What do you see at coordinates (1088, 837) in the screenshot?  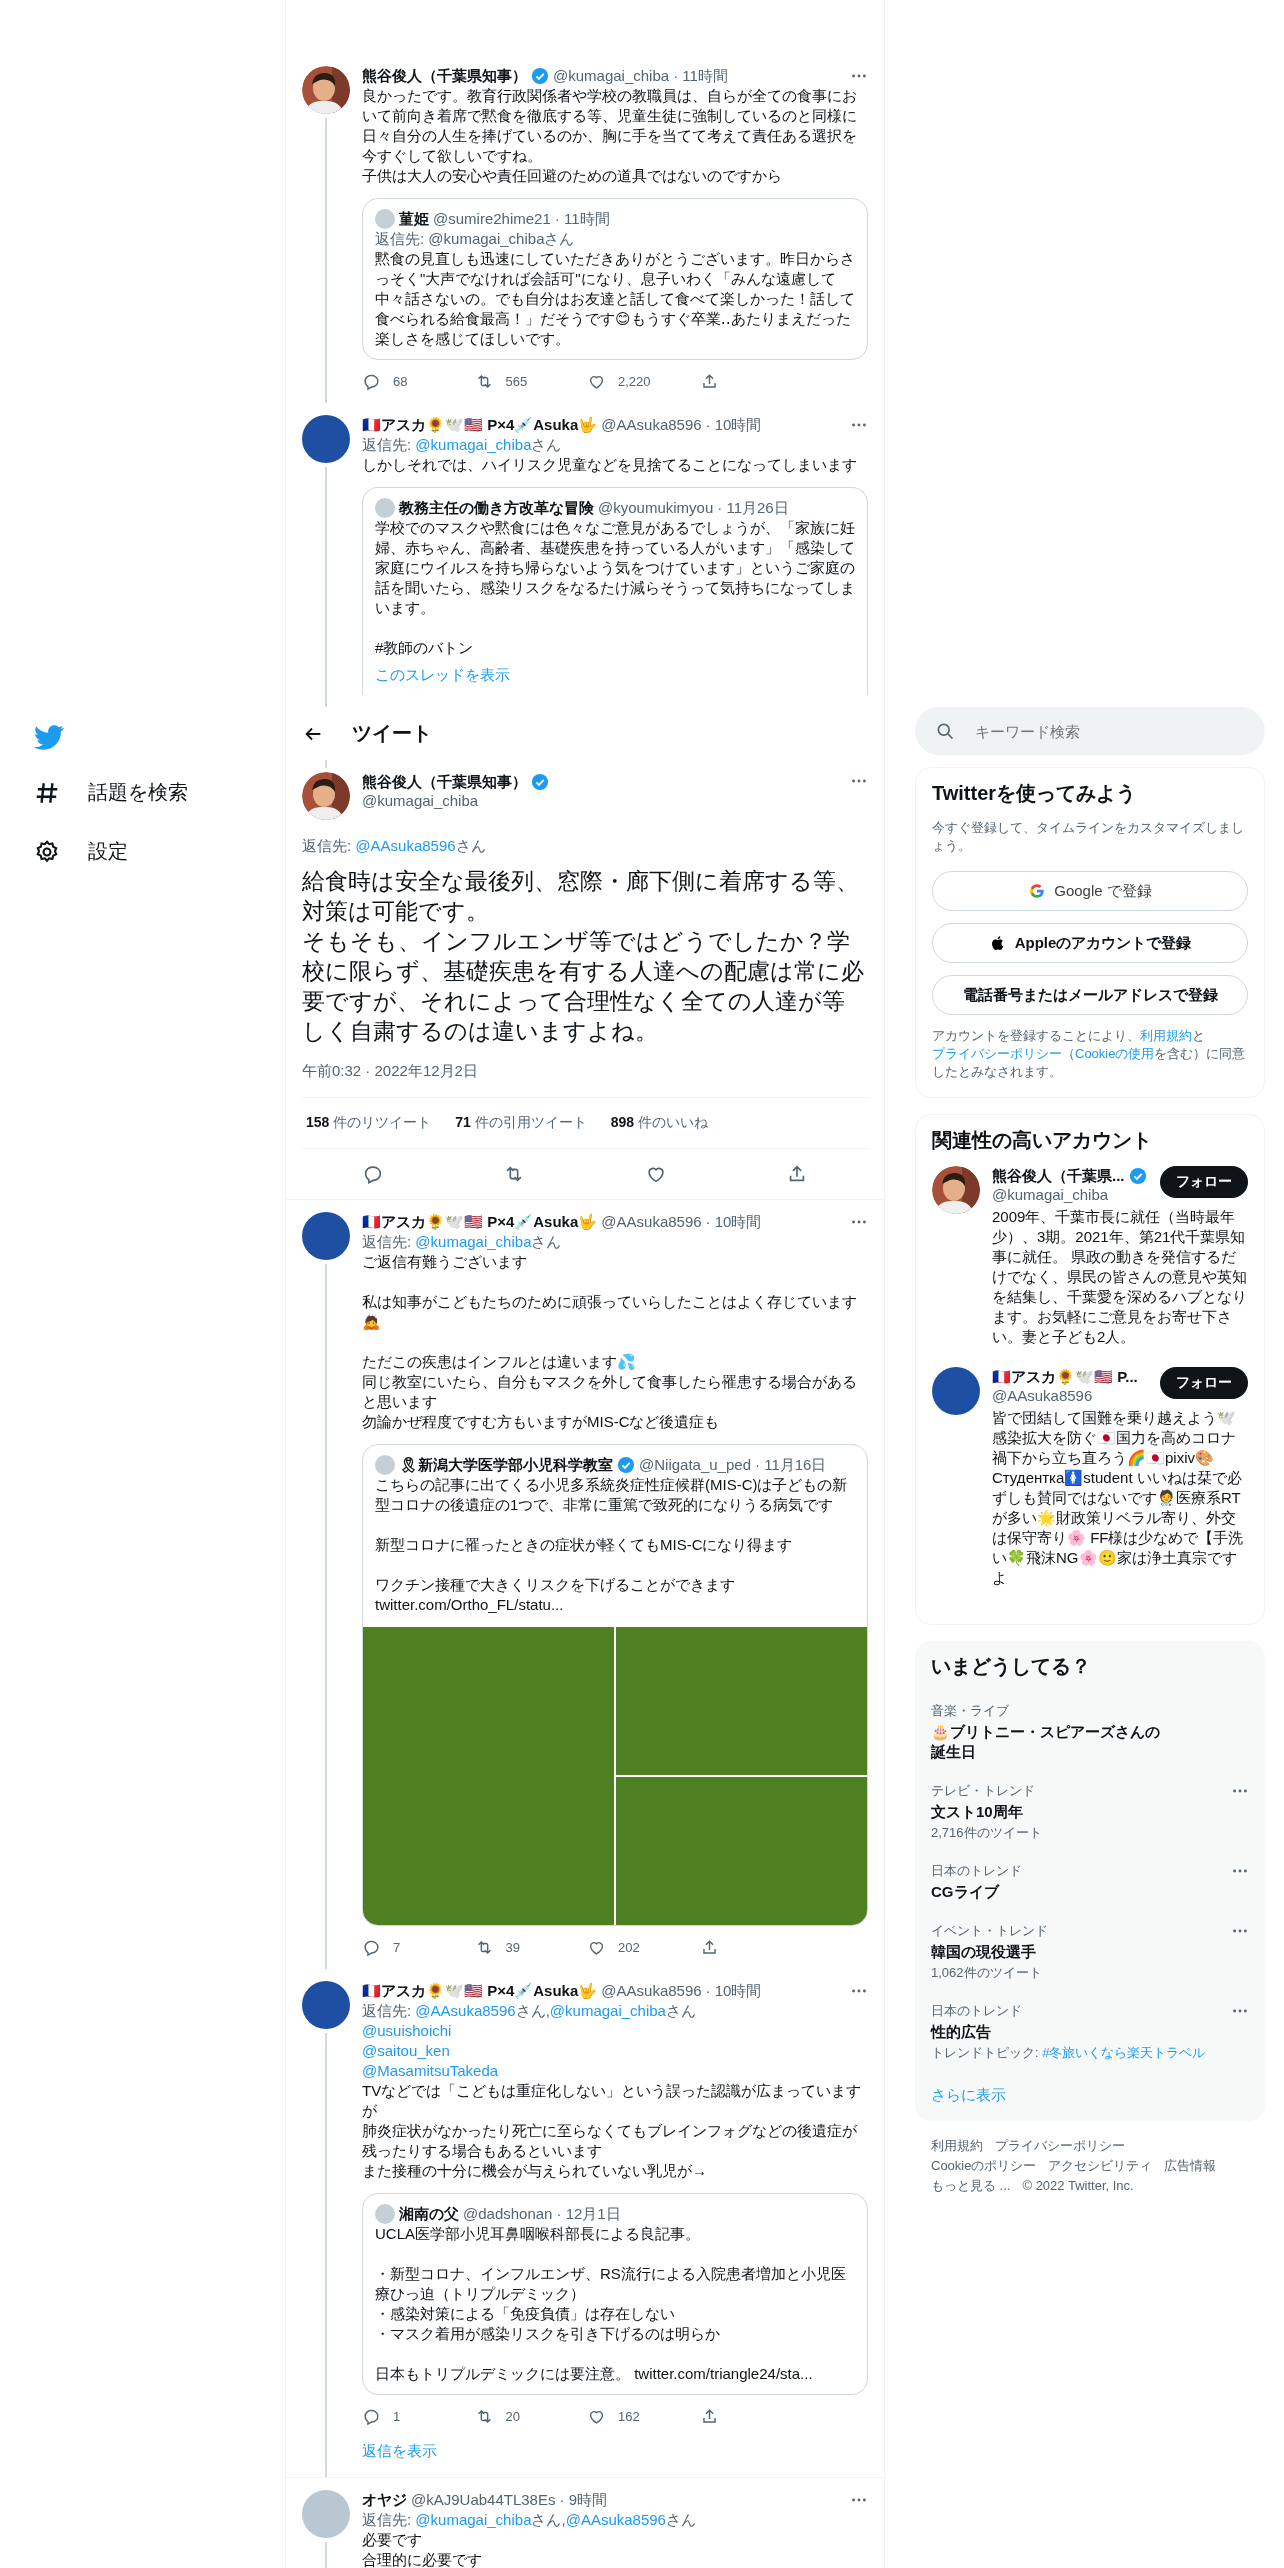 I see `signup-text: 今すぐ登録して、タイムラインをカスタマイズしましょう。` at bounding box center [1088, 837].